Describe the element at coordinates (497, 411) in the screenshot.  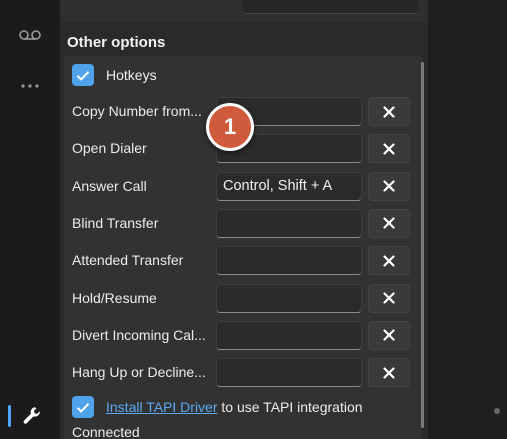
I see `pane-dot` at that location.